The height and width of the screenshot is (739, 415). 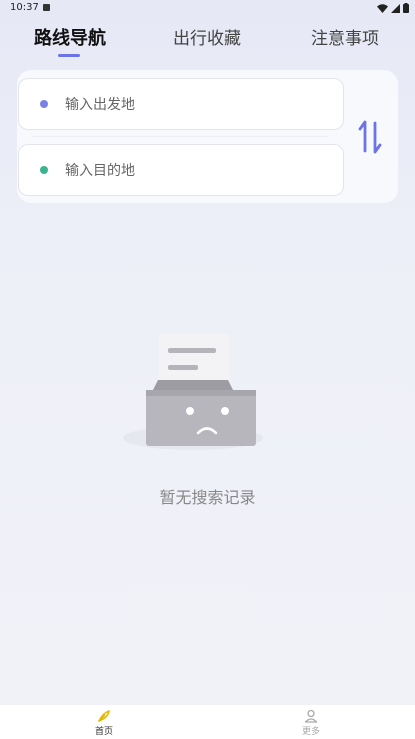 I want to click on user-icon, so click(x=311, y=716).